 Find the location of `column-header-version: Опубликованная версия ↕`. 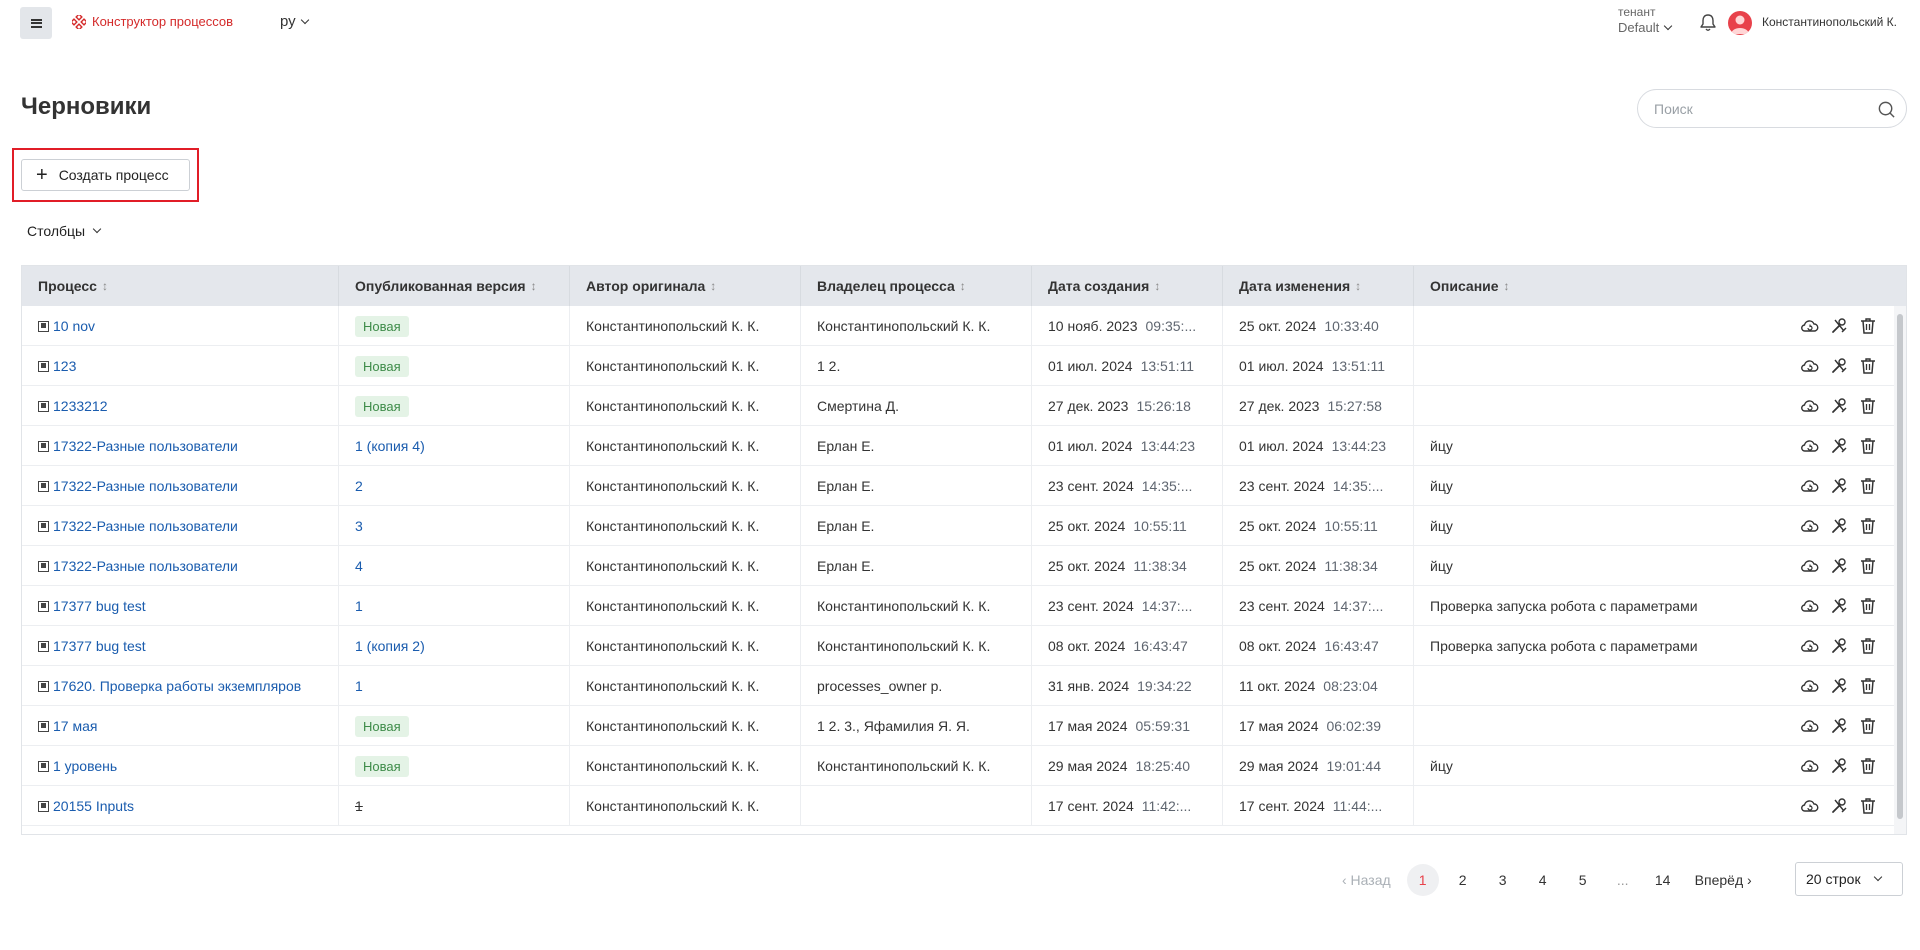

column-header-version: Опубликованная версия ↕ is located at coordinates (454, 286).